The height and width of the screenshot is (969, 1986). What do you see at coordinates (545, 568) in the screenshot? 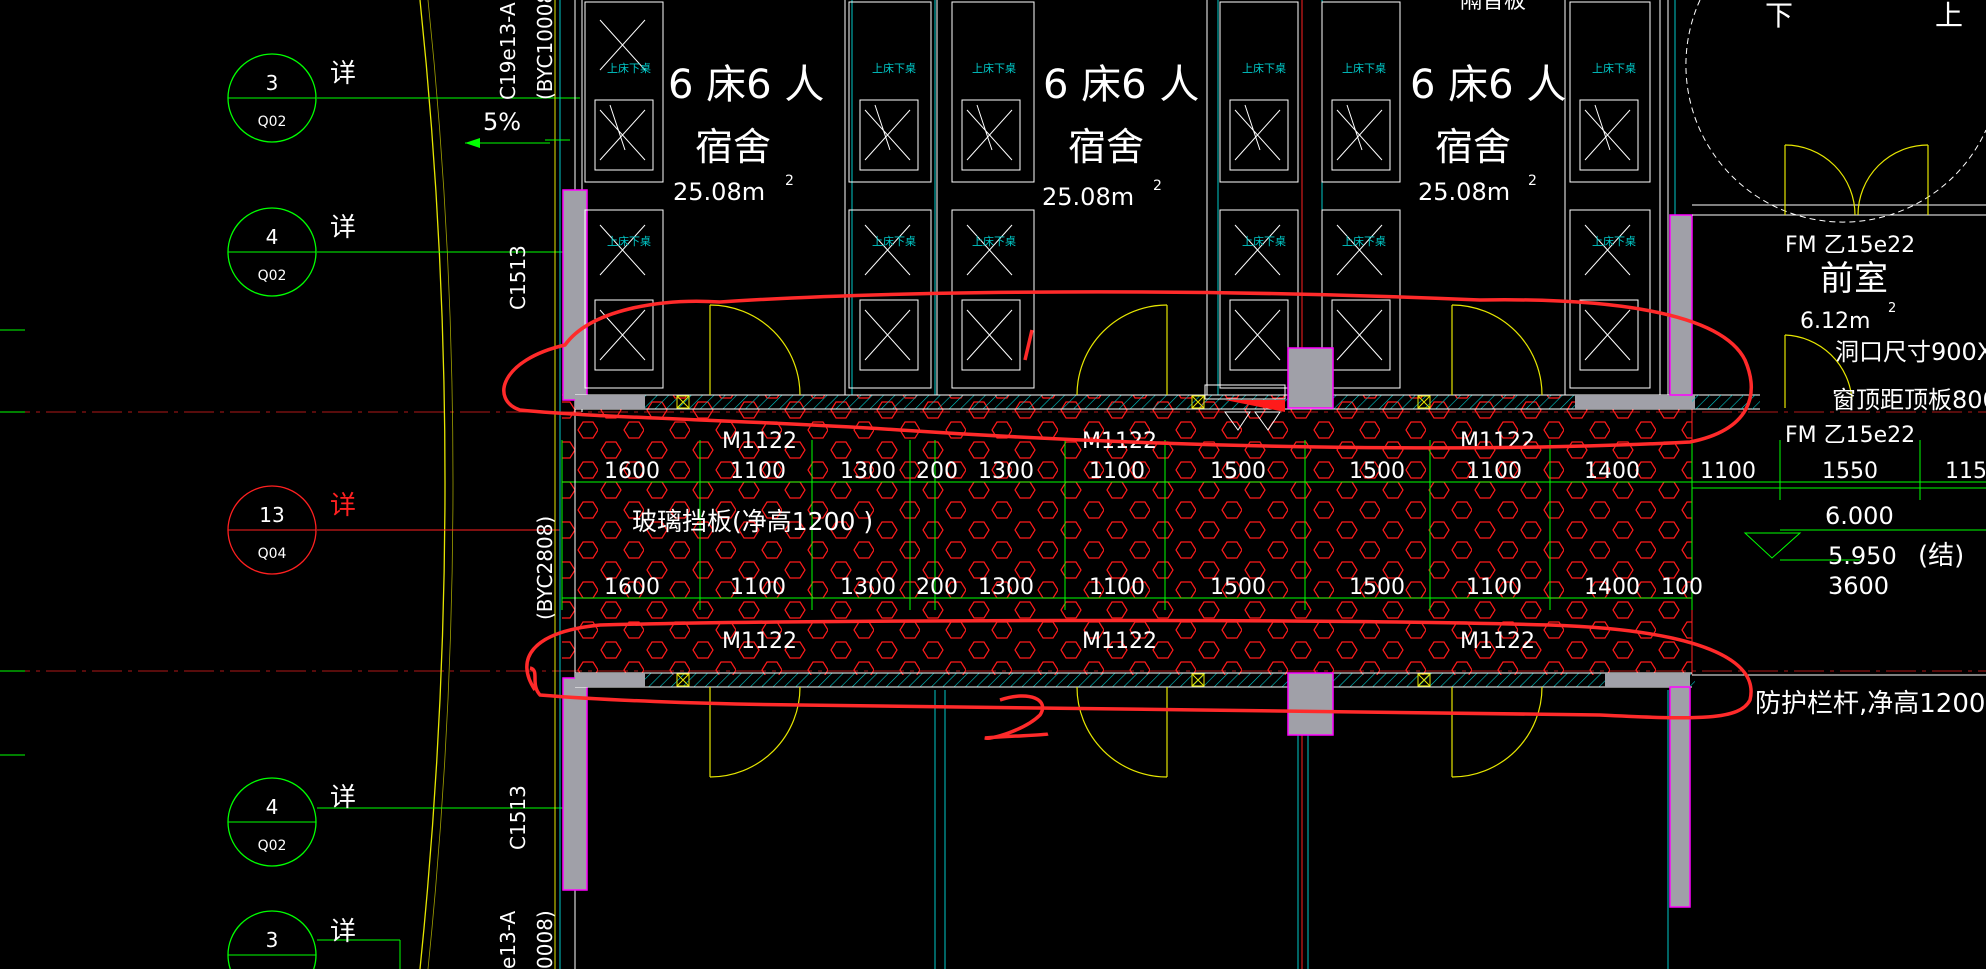
I see `svg-text: (BYC2808)` at bounding box center [545, 568].